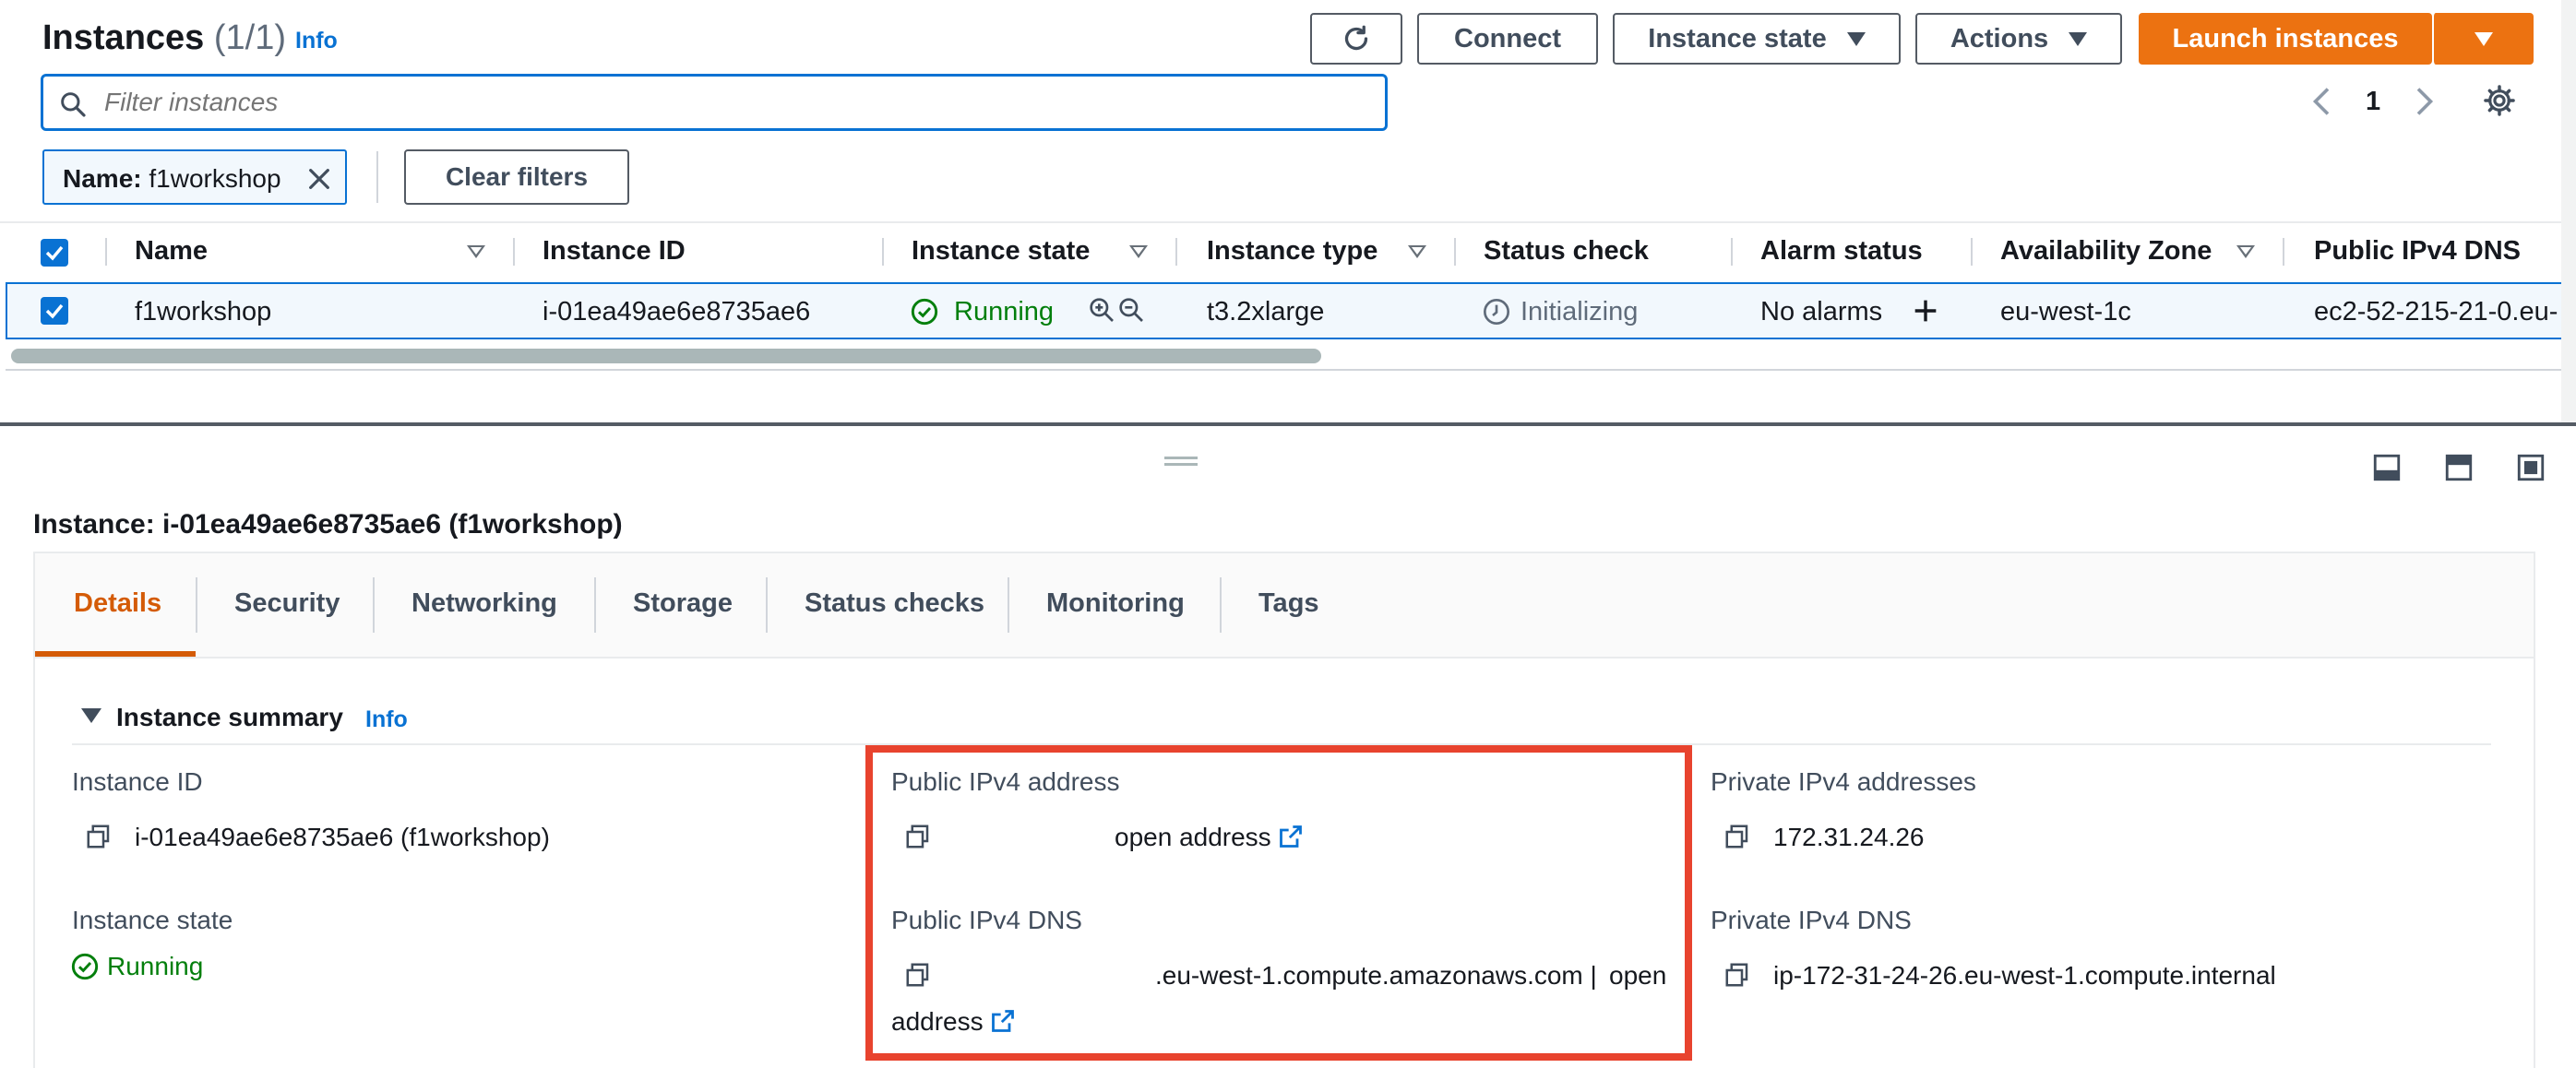  What do you see at coordinates (1580, 312) in the screenshot?
I see `row-status-check: Initializing` at bounding box center [1580, 312].